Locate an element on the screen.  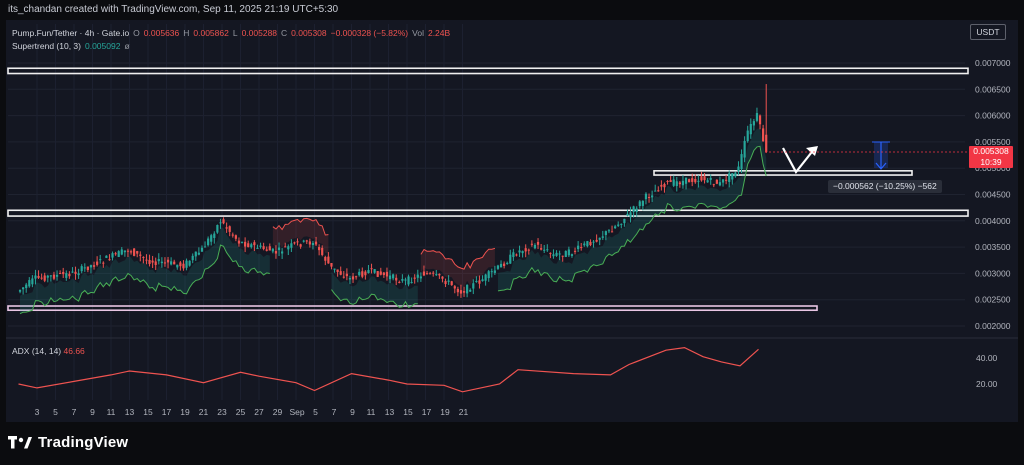
currency-button: USDT is located at coordinates (988, 32).